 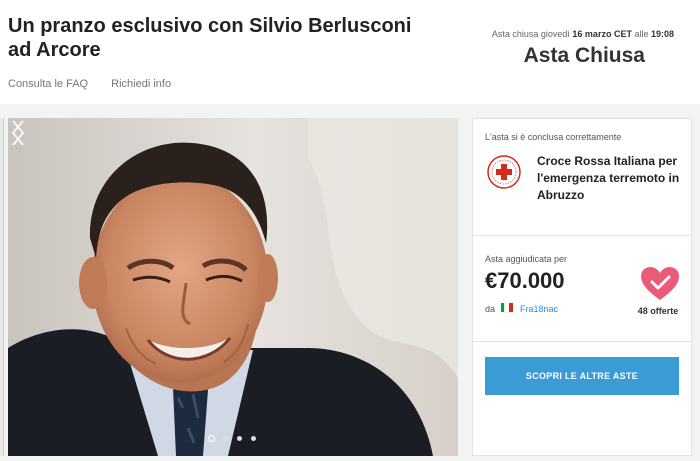 I want to click on closed-prefix: Asta chiusa giovedì, so click(x=532, y=34).